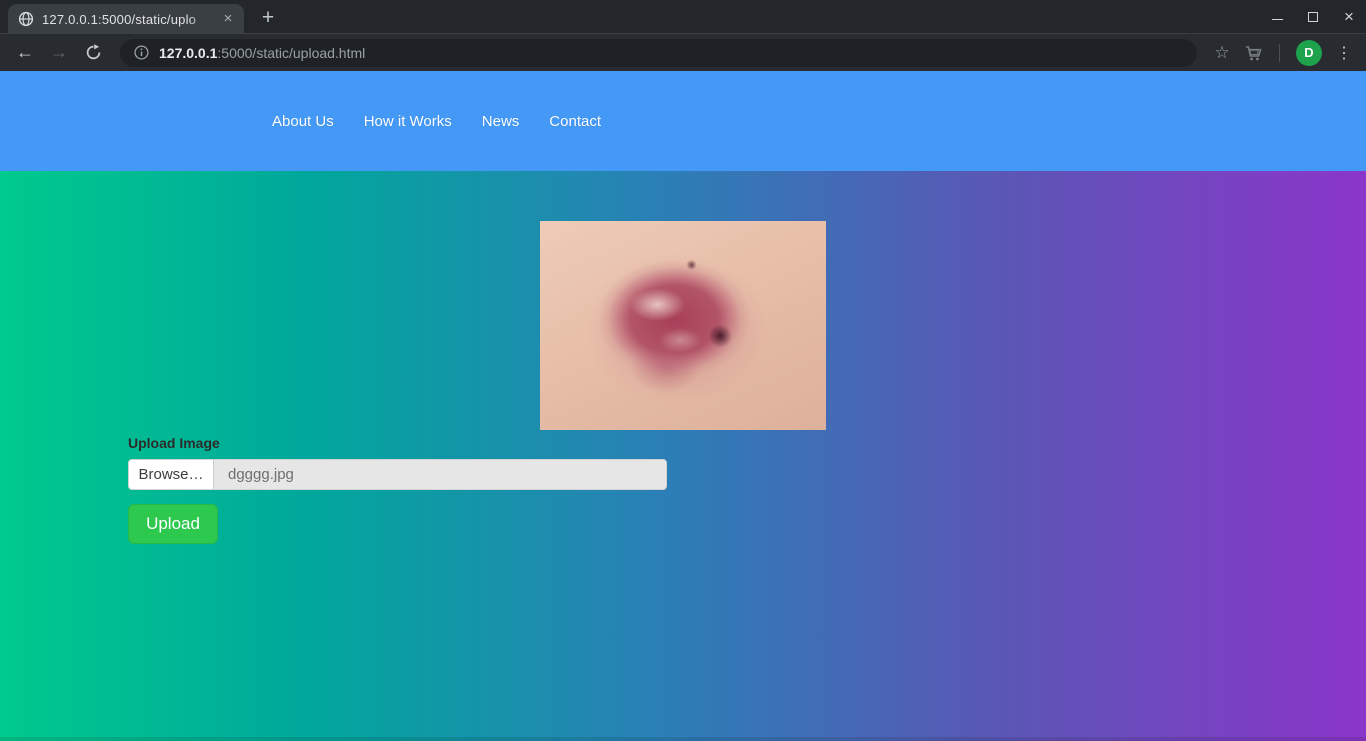  I want to click on upload-image-label: Upload Image, so click(174, 443).